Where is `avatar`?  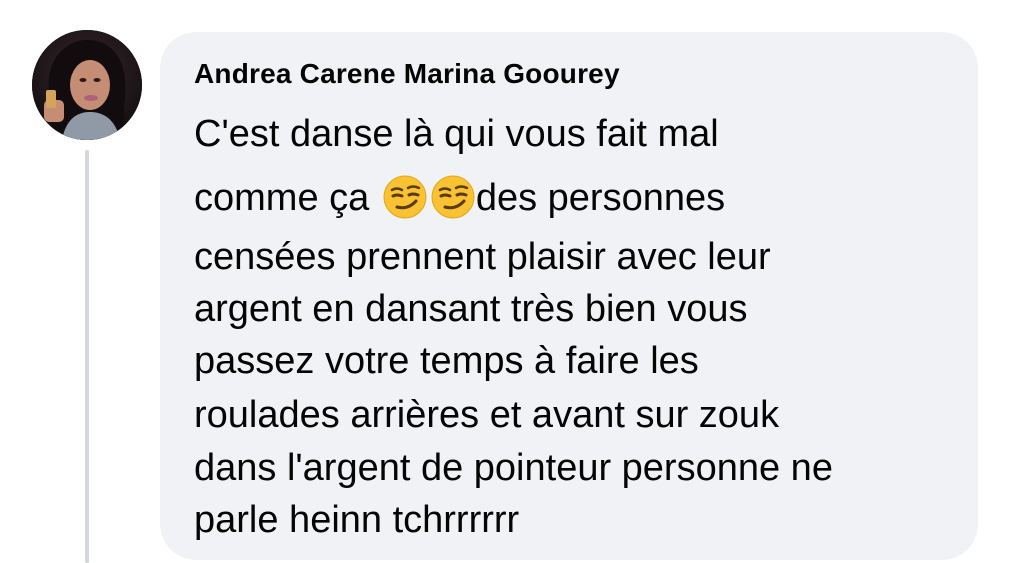
avatar is located at coordinates (87, 85).